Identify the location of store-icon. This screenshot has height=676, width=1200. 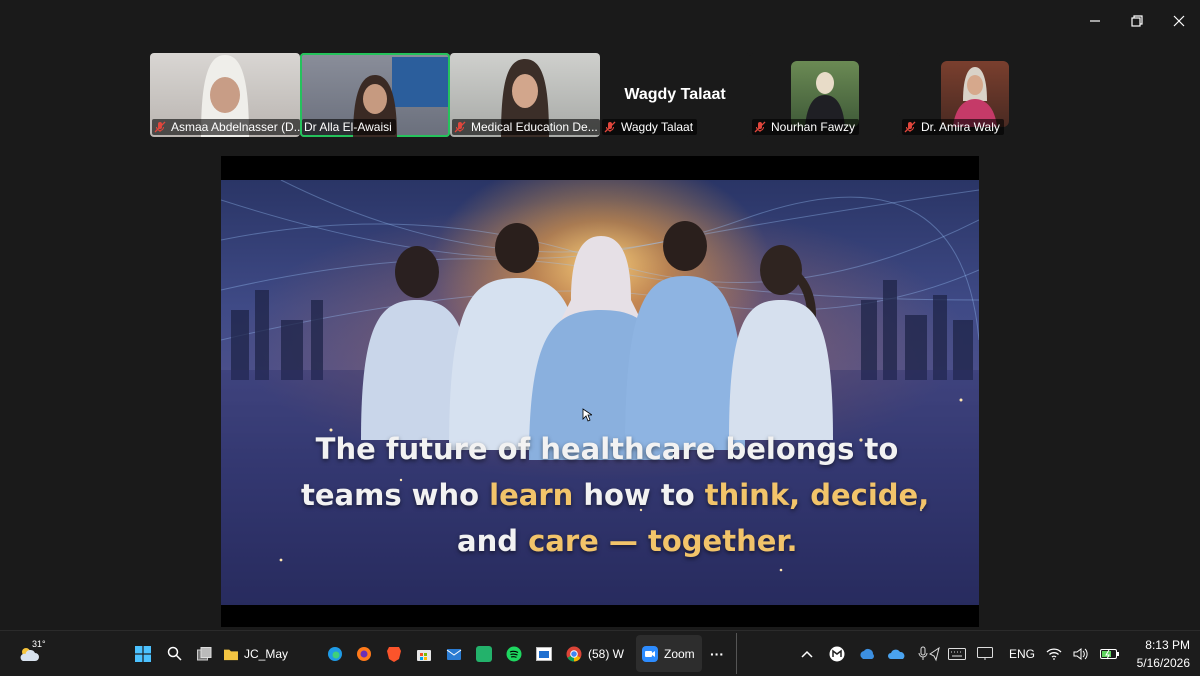
(424, 655).